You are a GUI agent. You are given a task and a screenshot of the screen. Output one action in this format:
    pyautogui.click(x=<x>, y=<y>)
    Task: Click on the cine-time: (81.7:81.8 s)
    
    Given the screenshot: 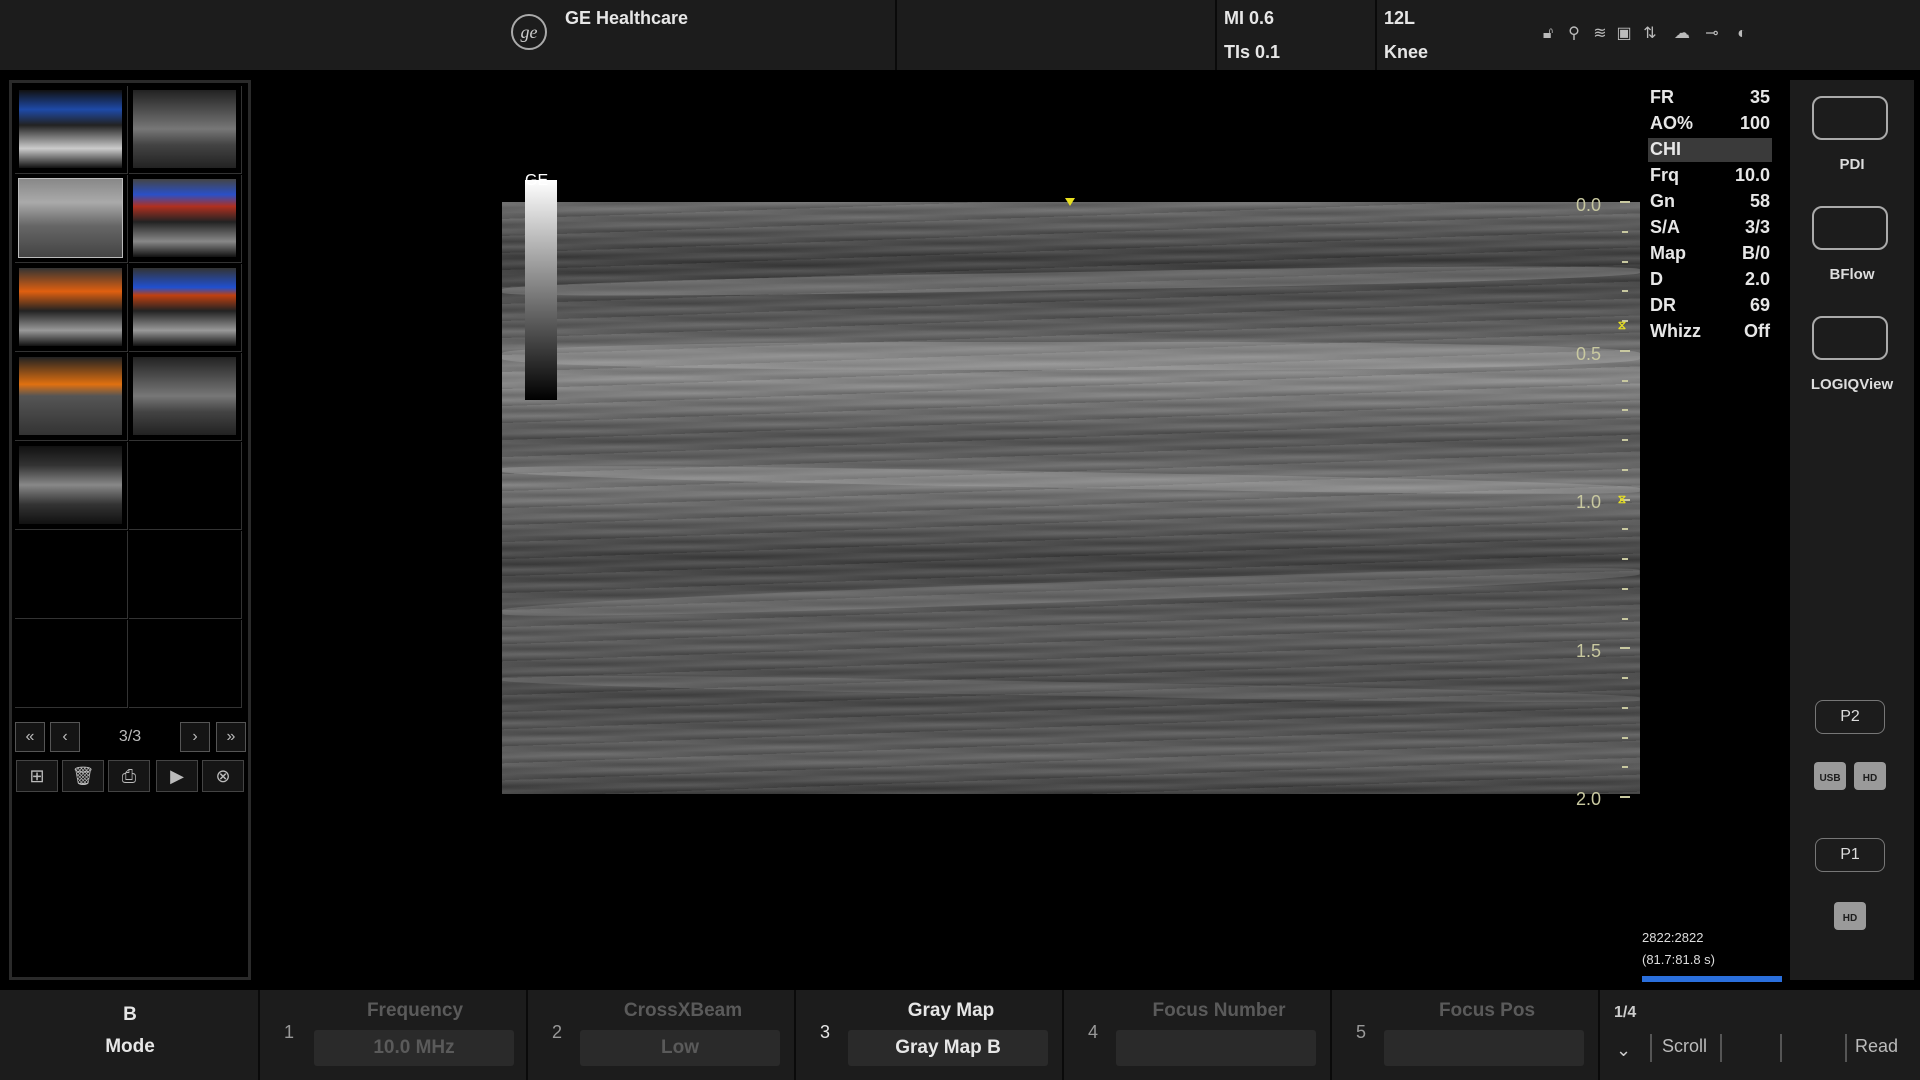 What is the action you would take?
    pyautogui.click(x=1678, y=959)
    